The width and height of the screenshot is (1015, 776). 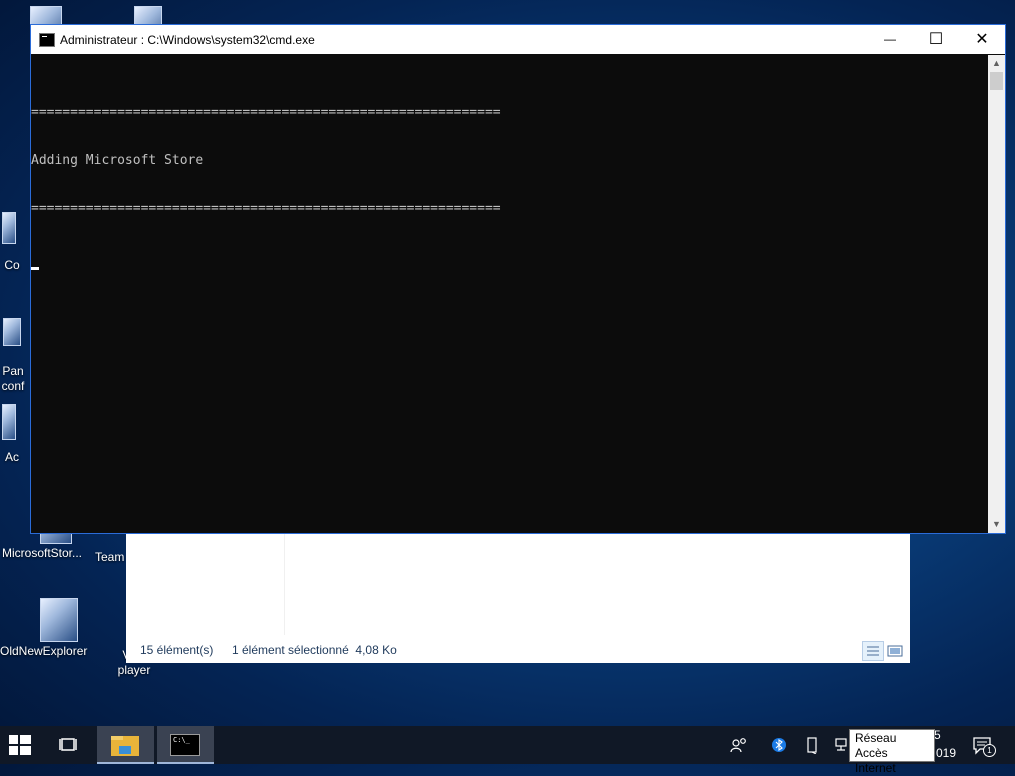 What do you see at coordinates (876, 738) in the screenshot?
I see `tooltip-line-1: Réseau` at bounding box center [876, 738].